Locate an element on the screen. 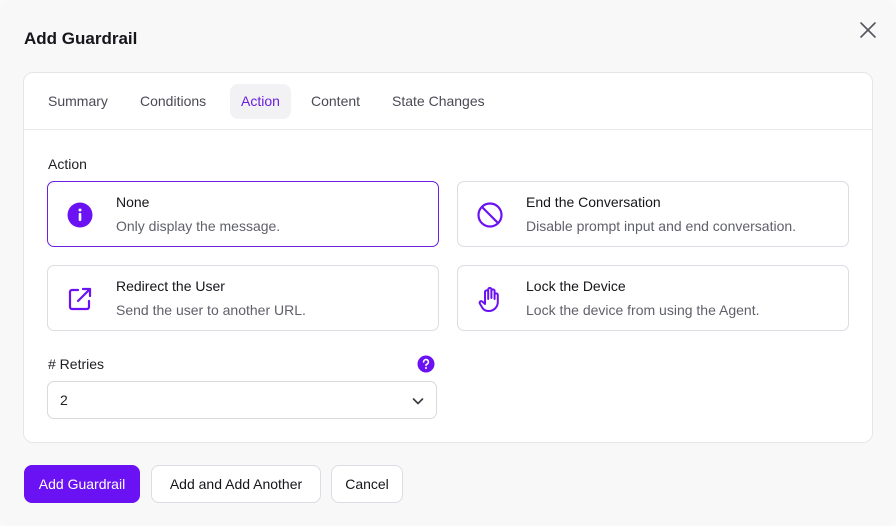 This screenshot has width=896, height=526. close-button is located at coordinates (868, 30).